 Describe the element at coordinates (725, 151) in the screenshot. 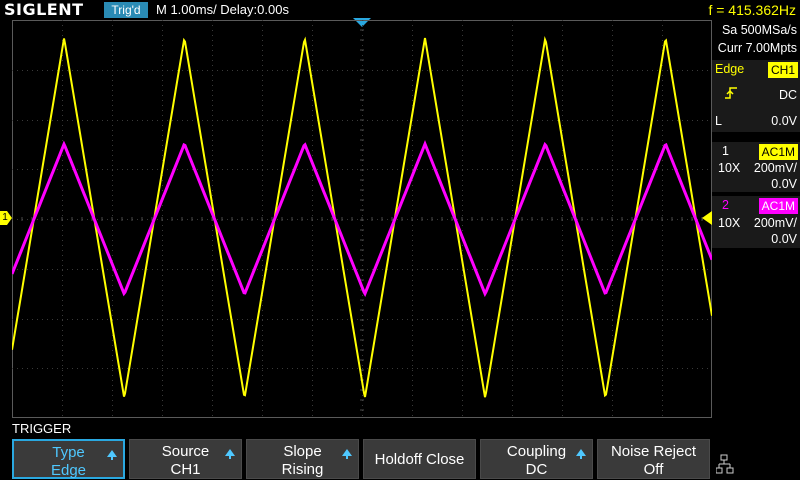

I see `ch1-number: 1` at that location.